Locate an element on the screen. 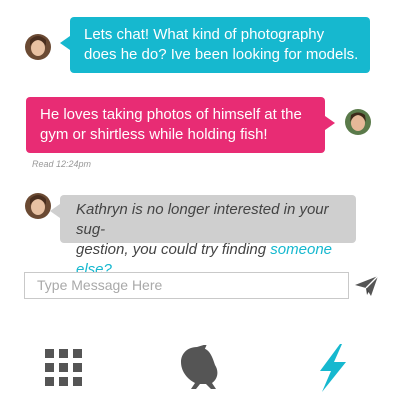  read-receipt: Read 12:24pm is located at coordinates (62, 164).